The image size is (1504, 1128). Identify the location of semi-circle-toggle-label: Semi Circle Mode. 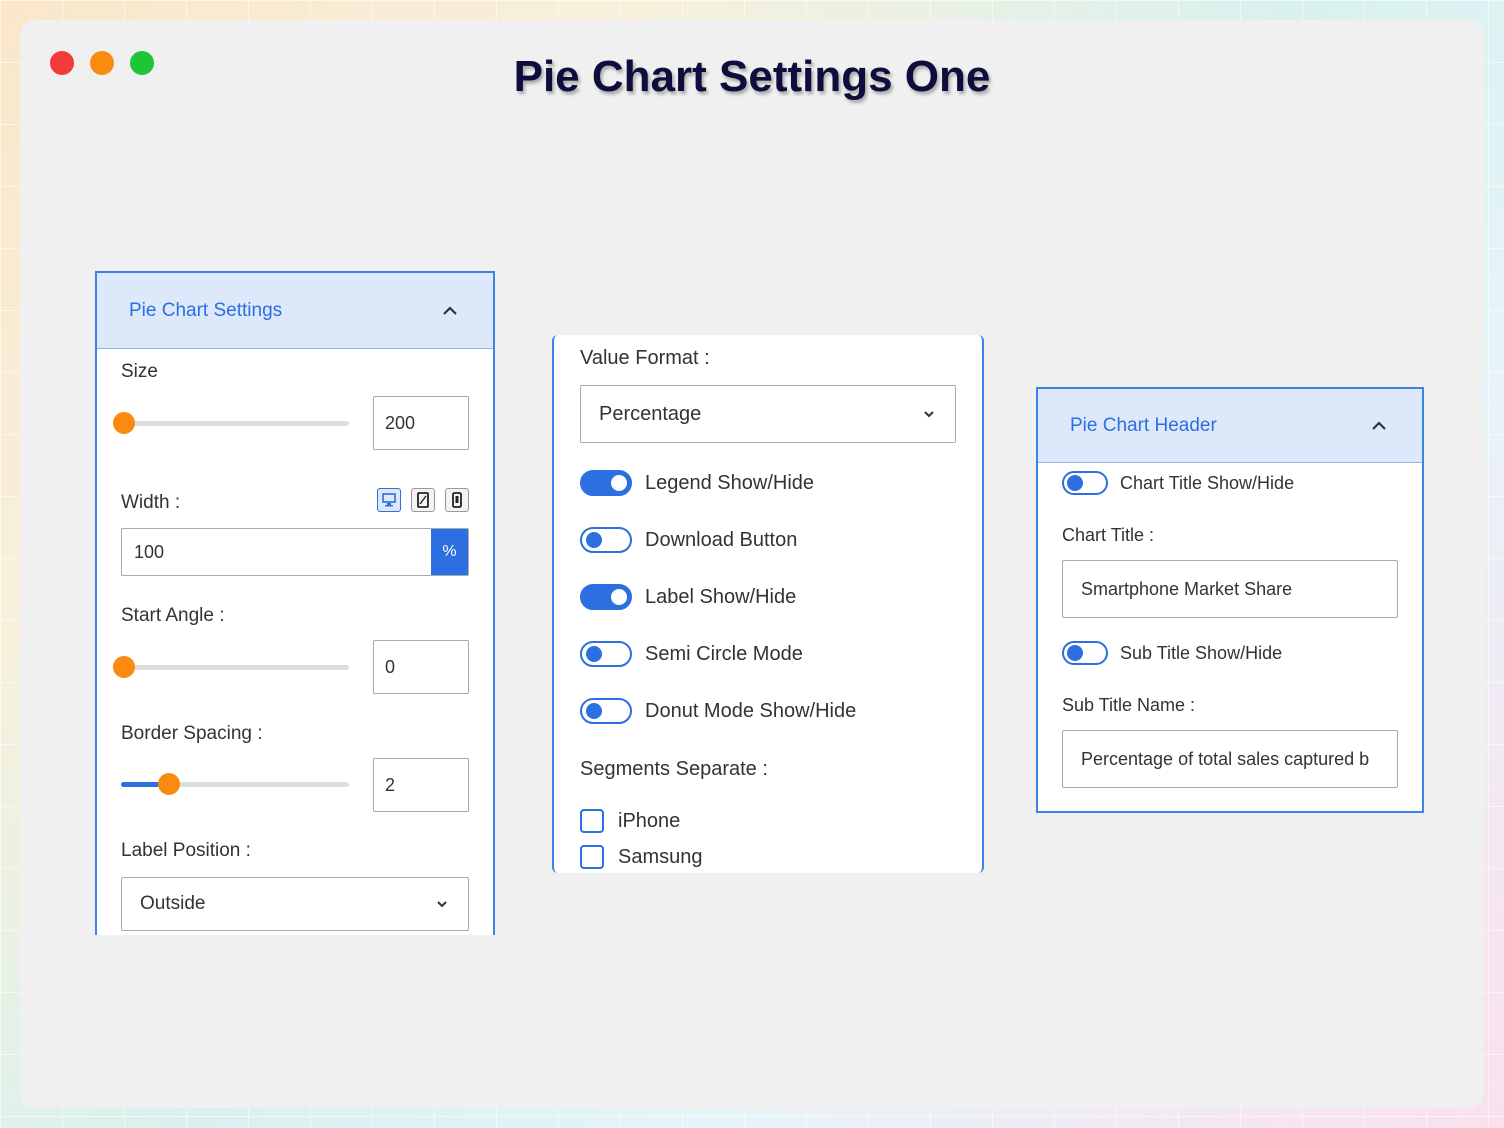
(724, 653).